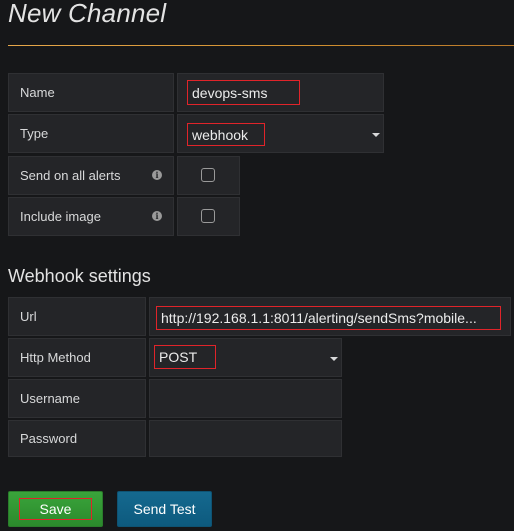  I want to click on send-on-all-alerts-checkbox, so click(208, 175).